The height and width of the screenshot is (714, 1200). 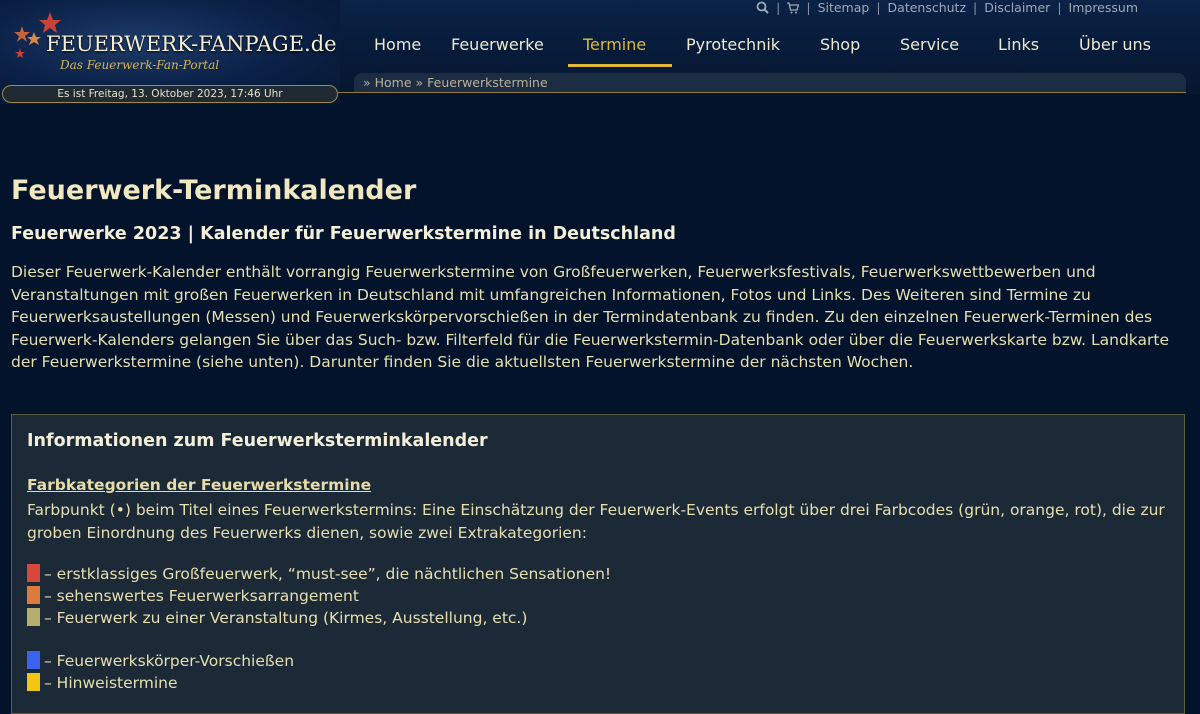 What do you see at coordinates (1017, 7) in the screenshot?
I see `disclaimer-link: Disclaimer` at bounding box center [1017, 7].